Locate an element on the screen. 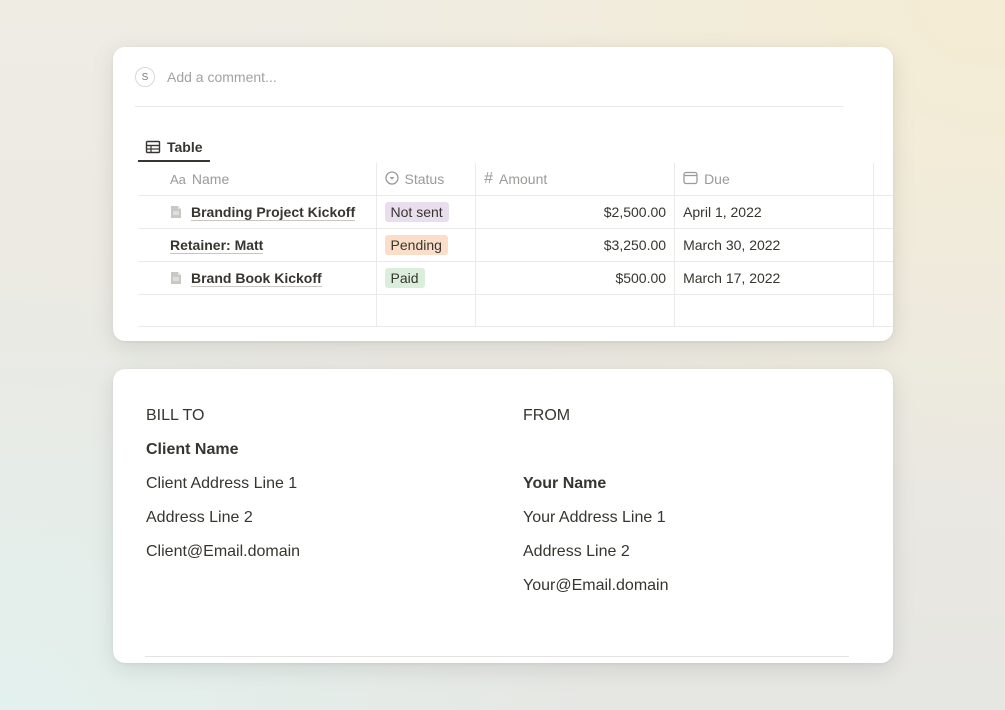  column-header-status: Status is located at coordinates (426, 179).